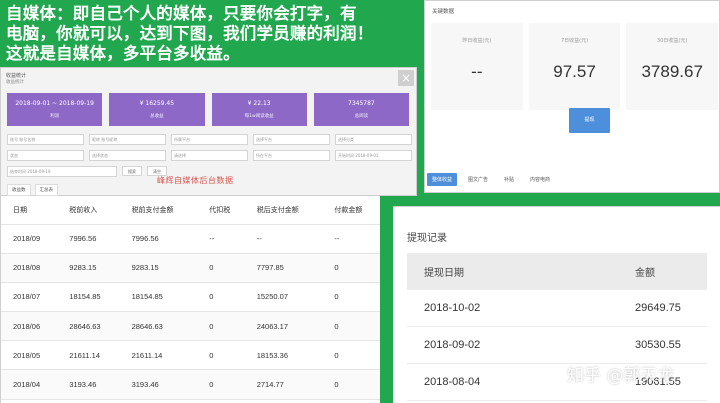 The width and height of the screenshot is (720, 403). Describe the element at coordinates (16, 76) in the screenshot. I see `earnings-title: 收益统计` at that location.